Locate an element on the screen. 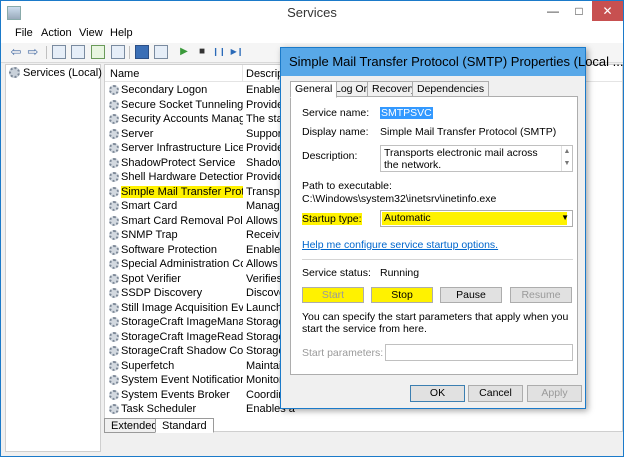 This screenshot has width=624, height=457. tab-dependencies: Dependencies is located at coordinates (451, 89).